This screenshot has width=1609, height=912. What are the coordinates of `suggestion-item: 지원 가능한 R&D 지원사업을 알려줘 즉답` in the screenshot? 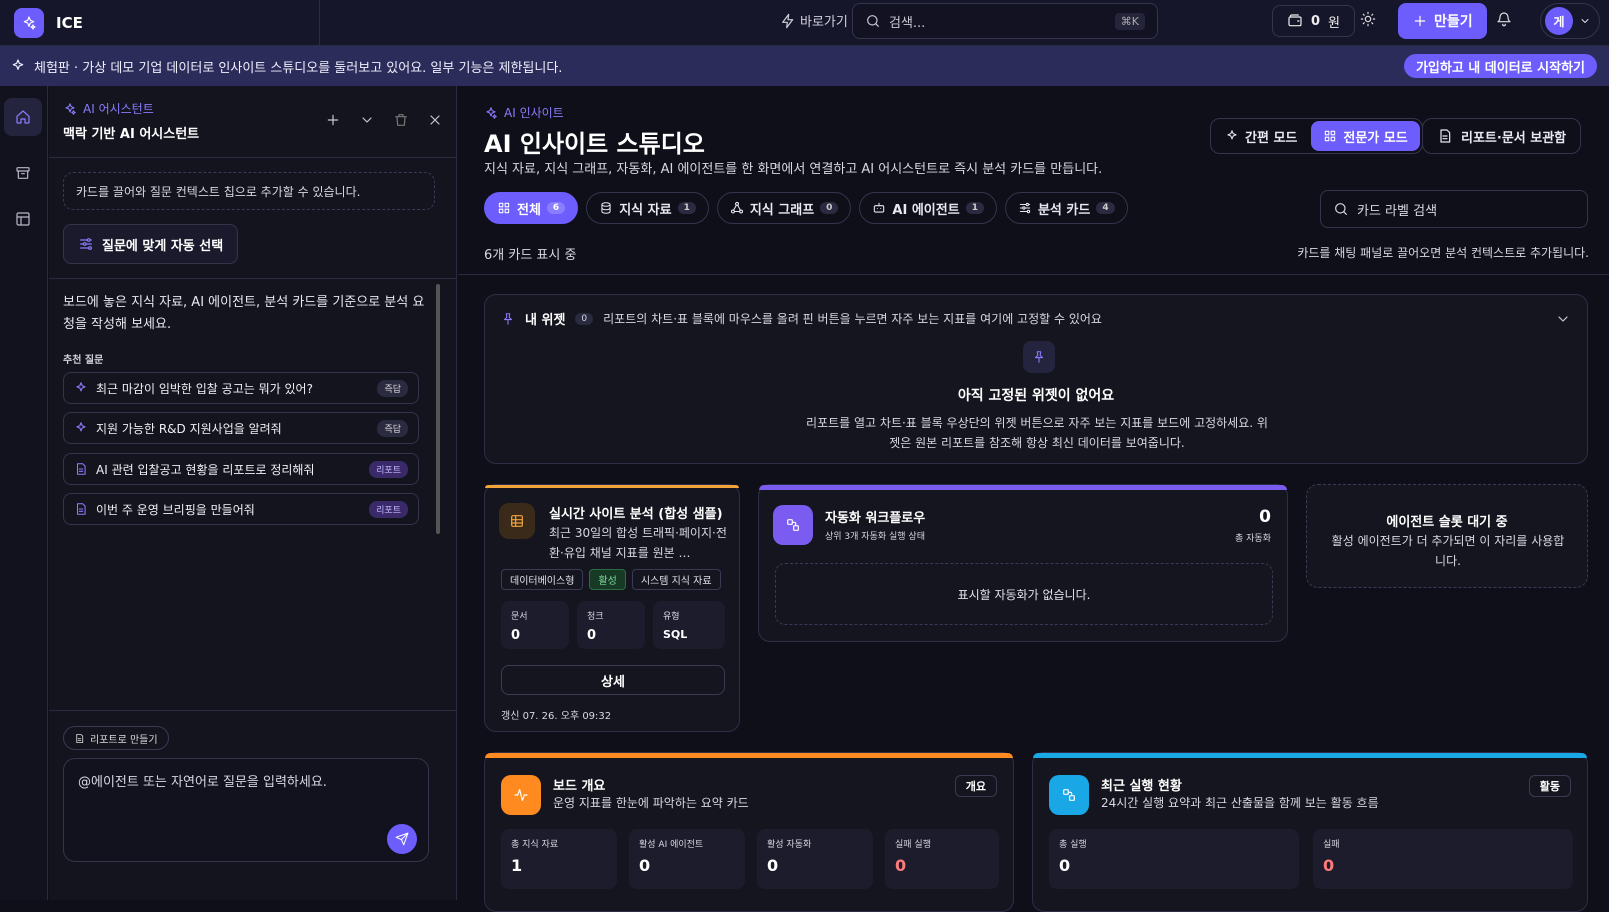 It's located at (241, 428).